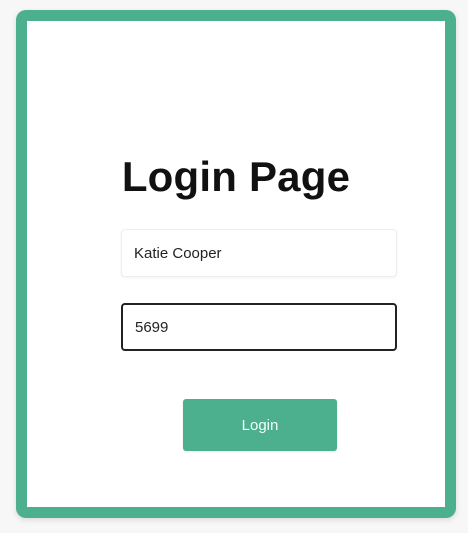  I want to click on page-title: Login Page, so click(236, 176).